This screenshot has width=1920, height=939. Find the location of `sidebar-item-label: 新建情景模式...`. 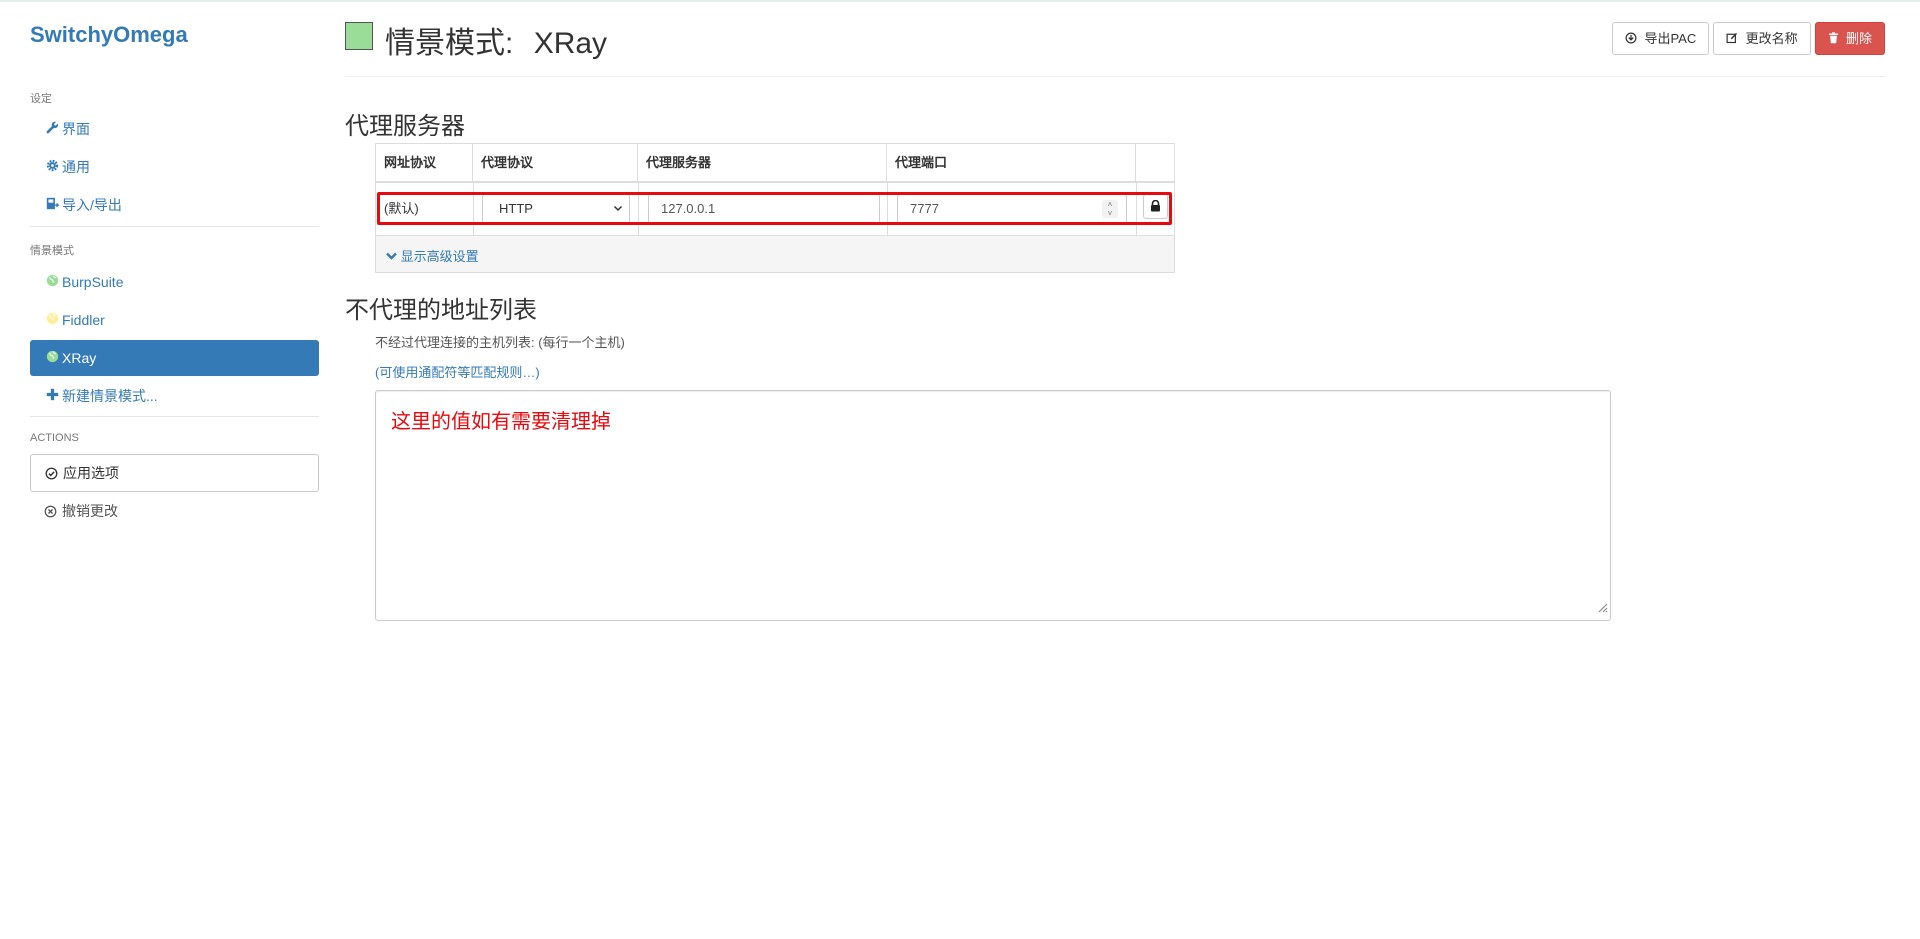

sidebar-item-label: 新建情景模式... is located at coordinates (110, 396).